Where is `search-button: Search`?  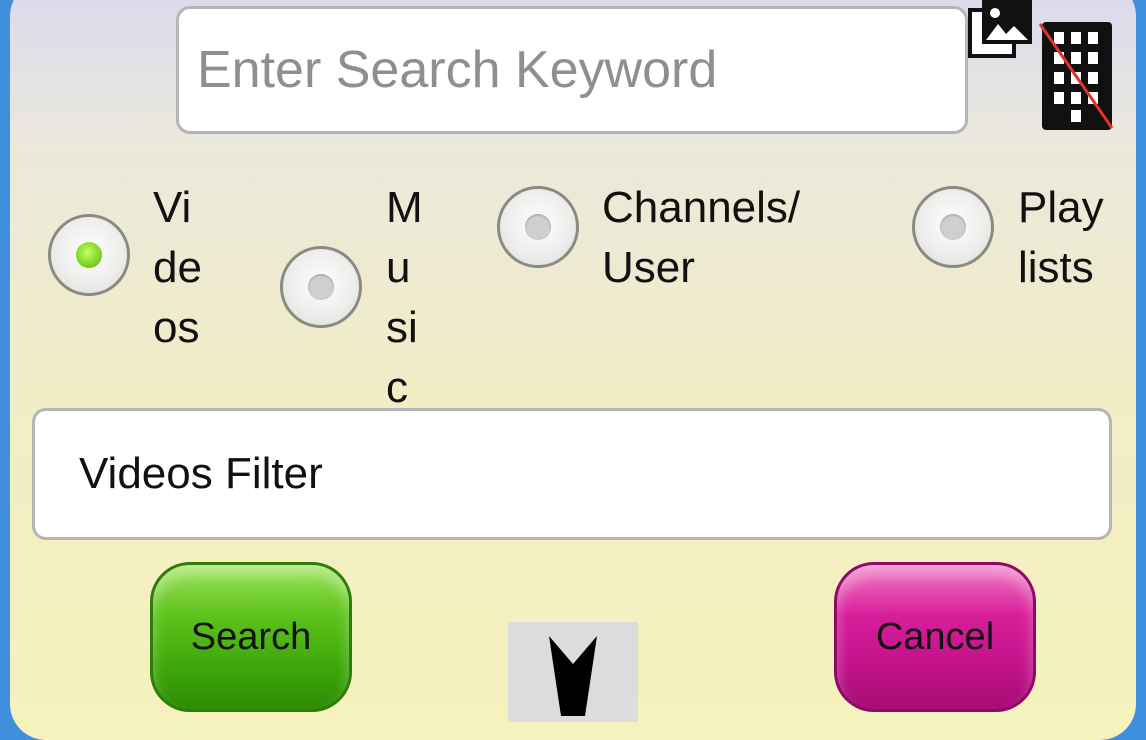
search-button: Search is located at coordinates (251, 637).